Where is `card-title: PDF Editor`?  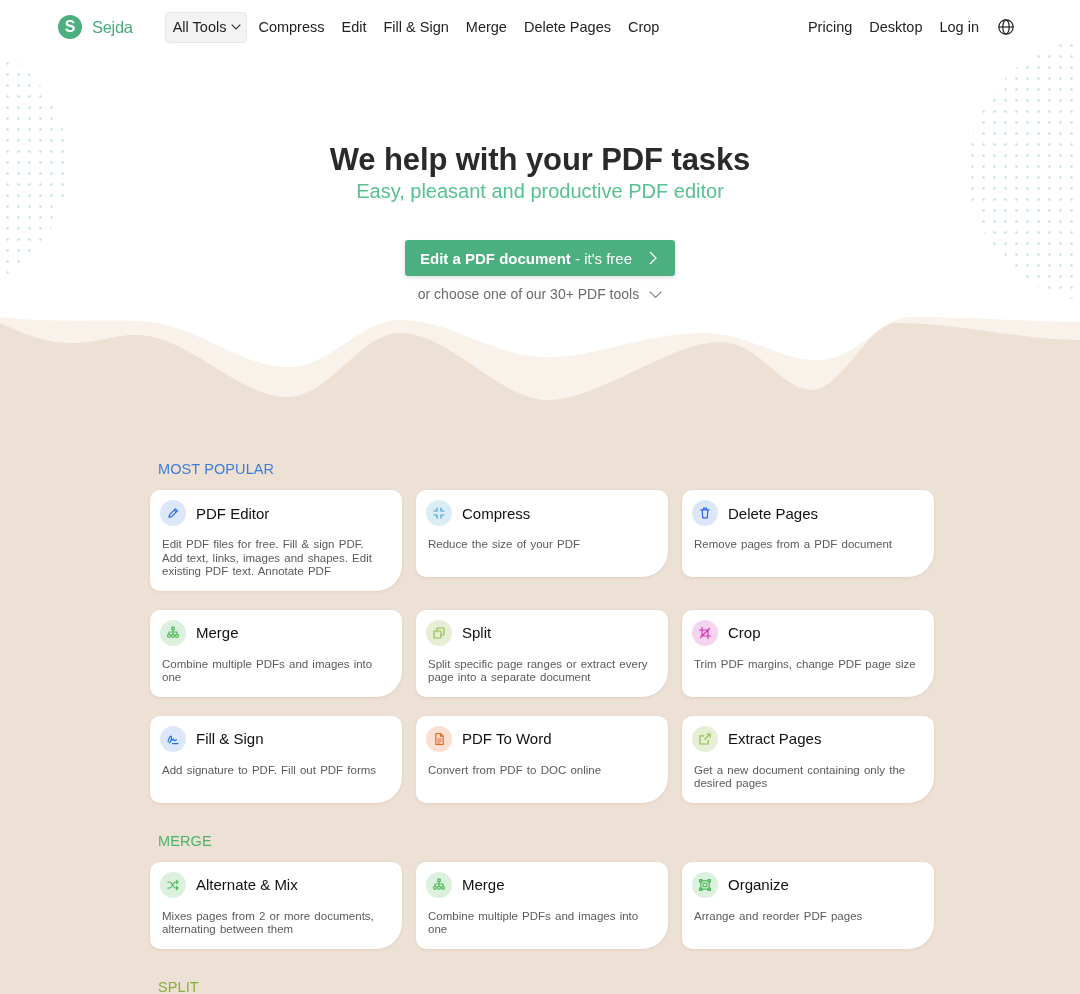 card-title: PDF Editor is located at coordinates (233, 513).